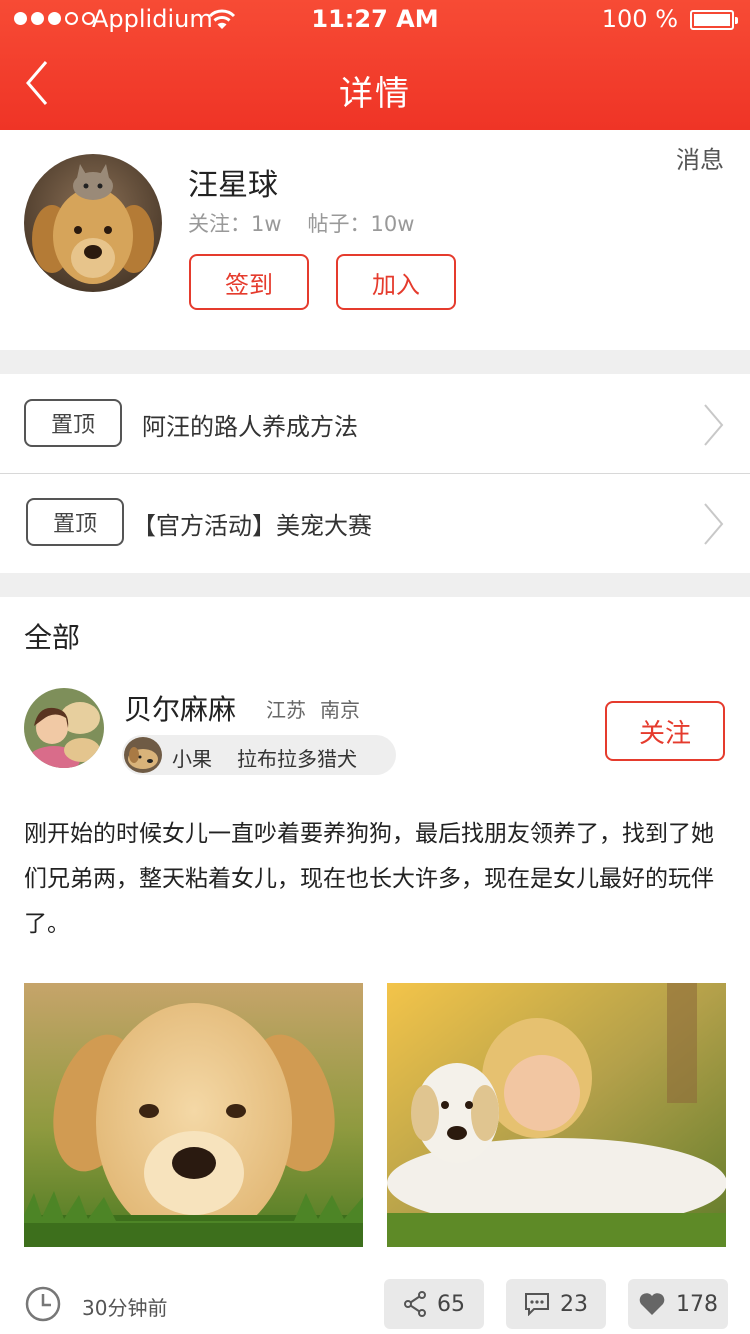  I want to click on author-avatar, so click(64, 728).